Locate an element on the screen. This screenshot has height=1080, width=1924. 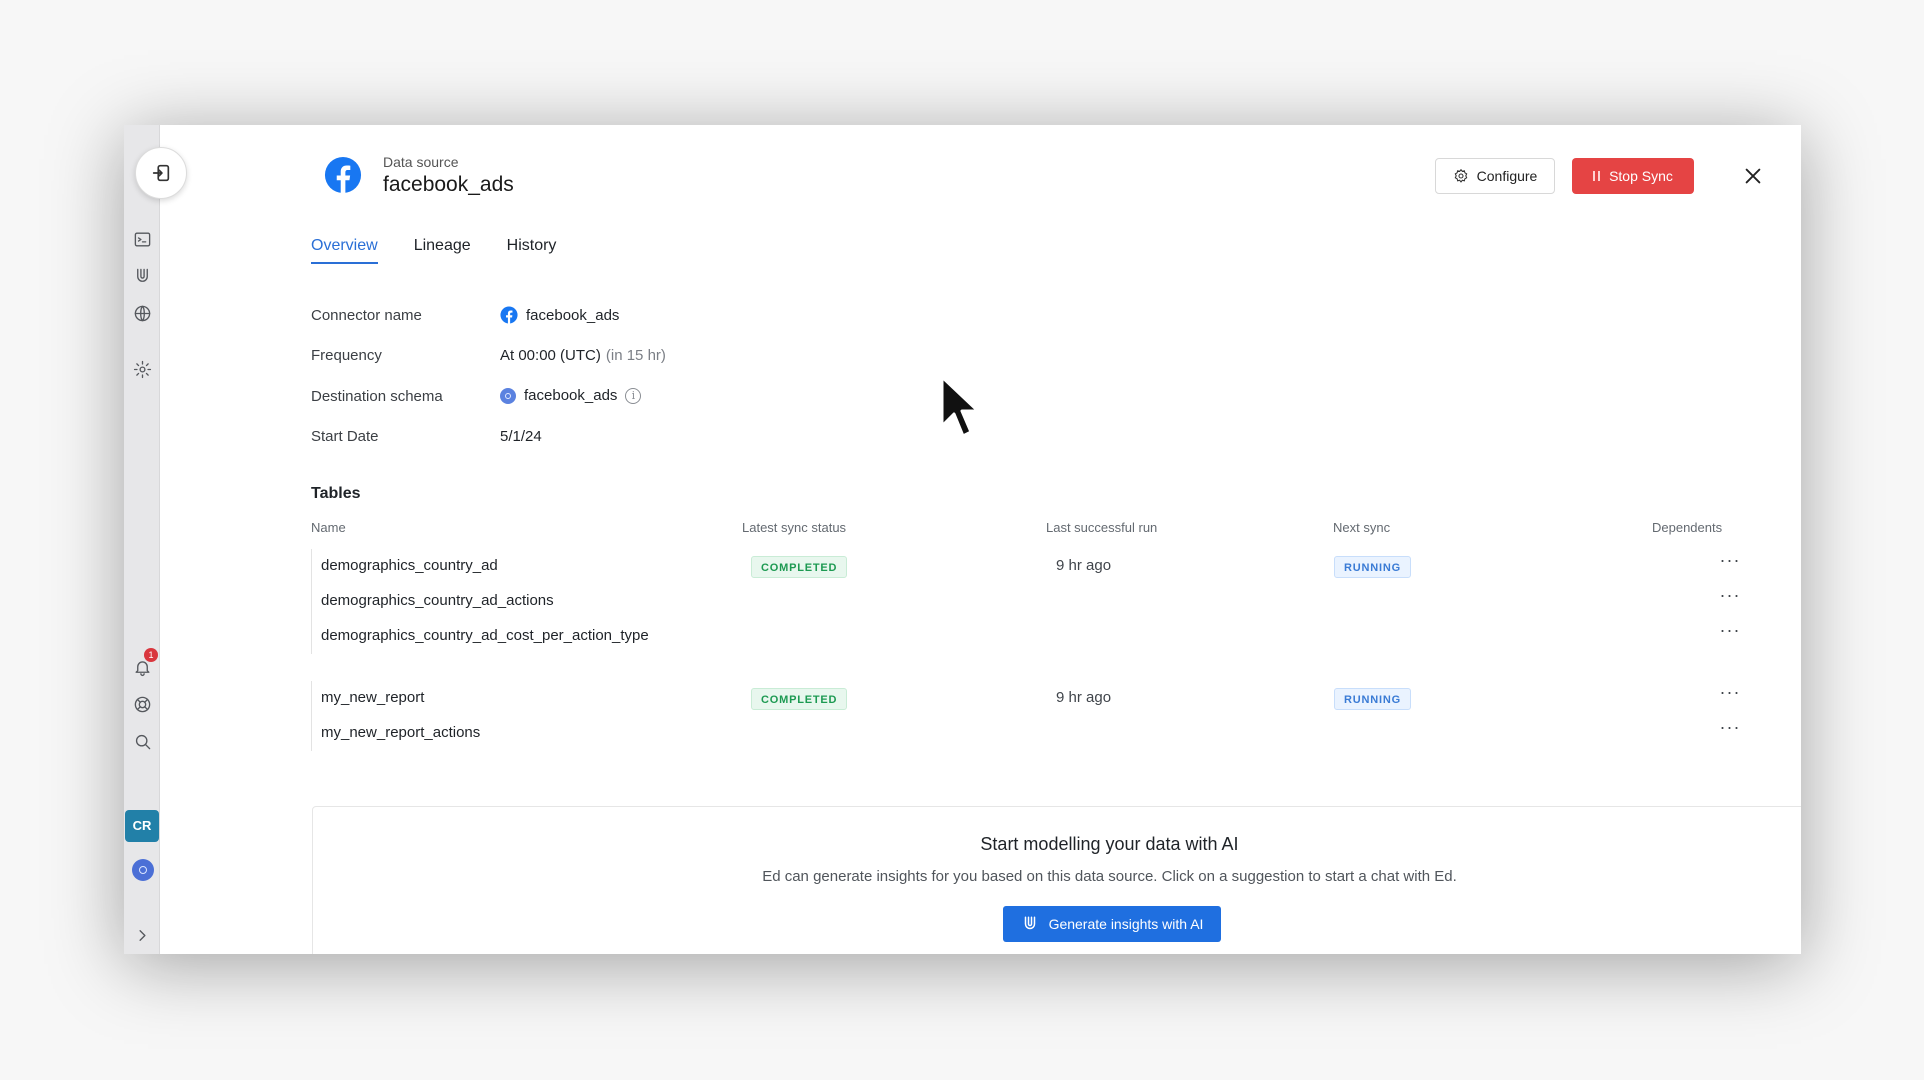
start-date-value: 5/1/24 is located at coordinates (521, 436).